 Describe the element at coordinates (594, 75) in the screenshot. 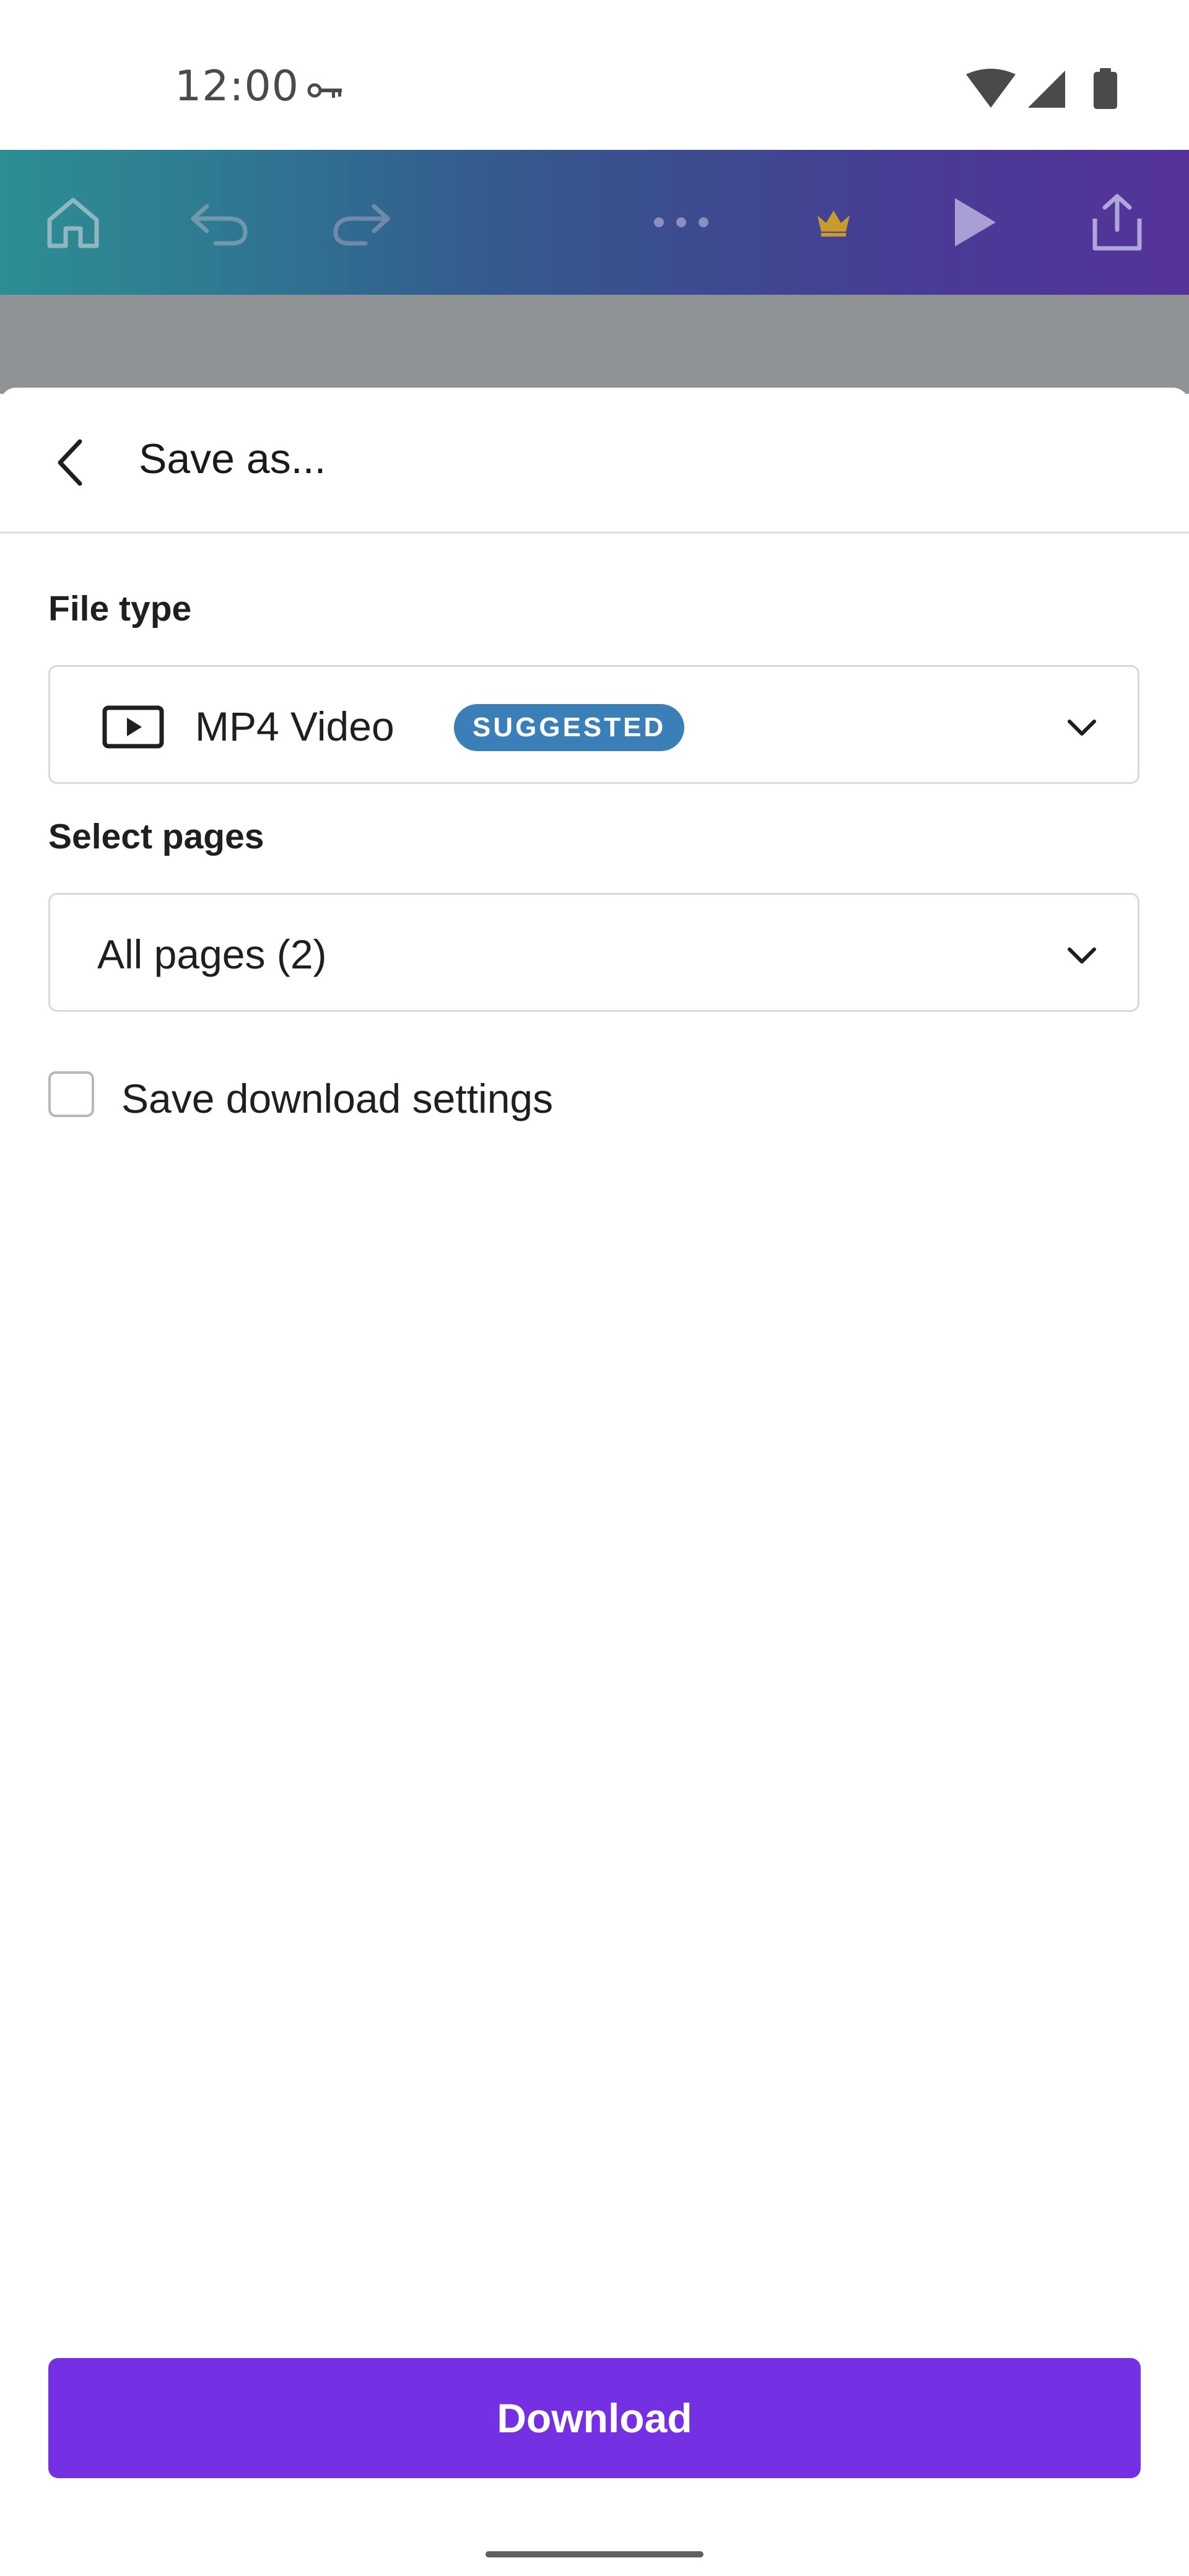

I see `status-bar: 12:00` at that location.